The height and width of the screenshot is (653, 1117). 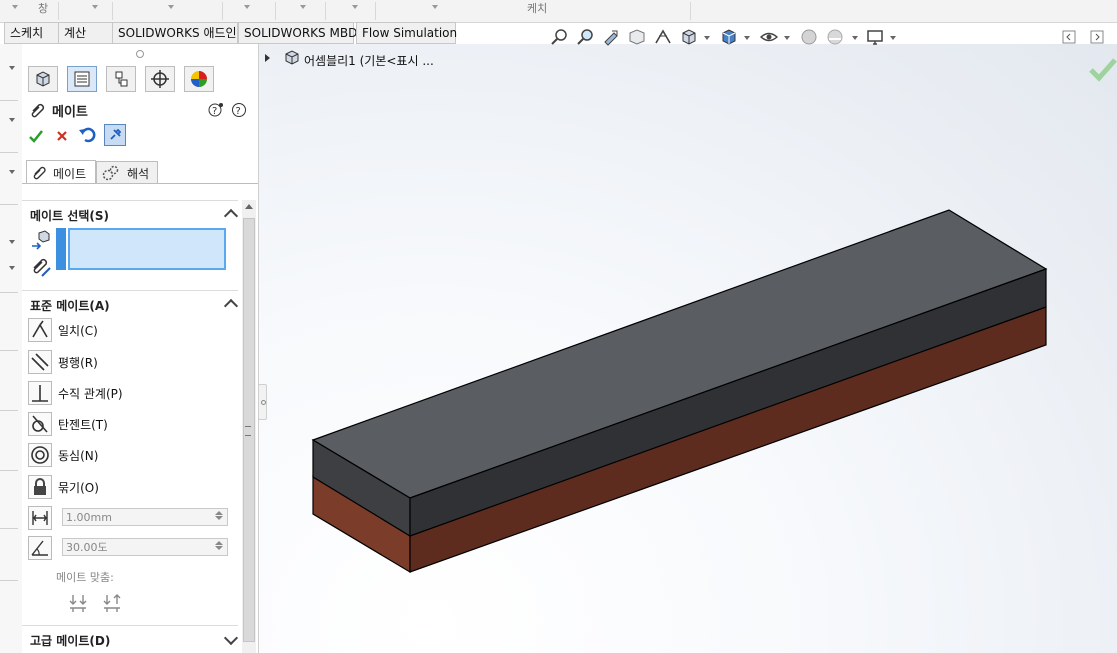 I want to click on distance-icon, so click(x=40, y=518).